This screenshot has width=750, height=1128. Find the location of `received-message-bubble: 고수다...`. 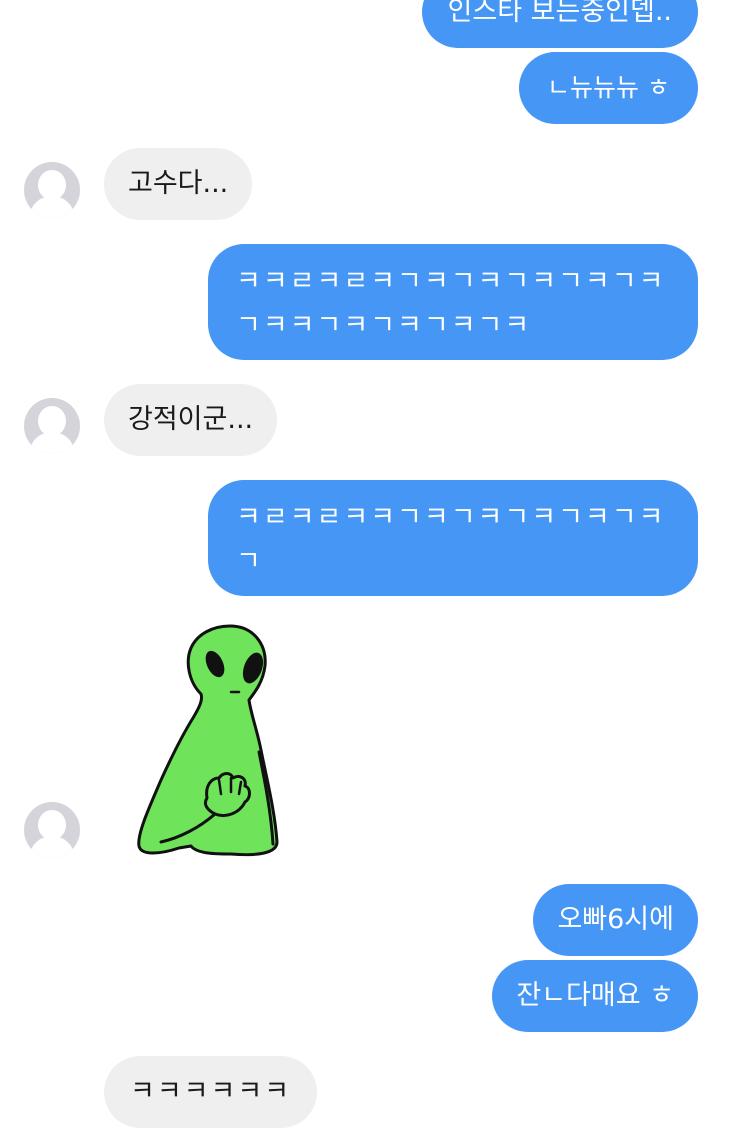

received-message-bubble: 고수다... is located at coordinates (178, 184).